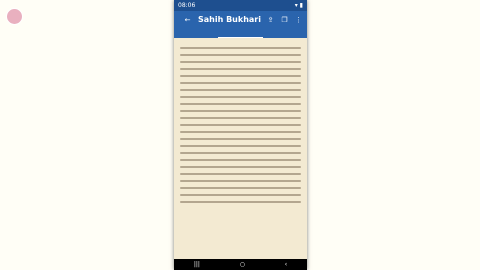 This screenshot has height=270, width=480. I want to click on tab-strip, so click(240, 33).